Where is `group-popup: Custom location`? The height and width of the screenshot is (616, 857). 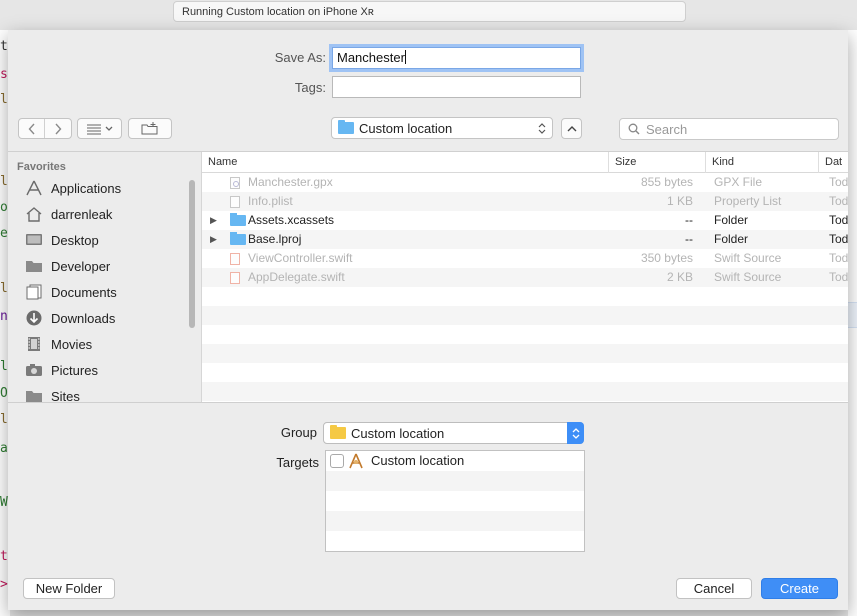
group-popup: Custom location is located at coordinates (453, 433).